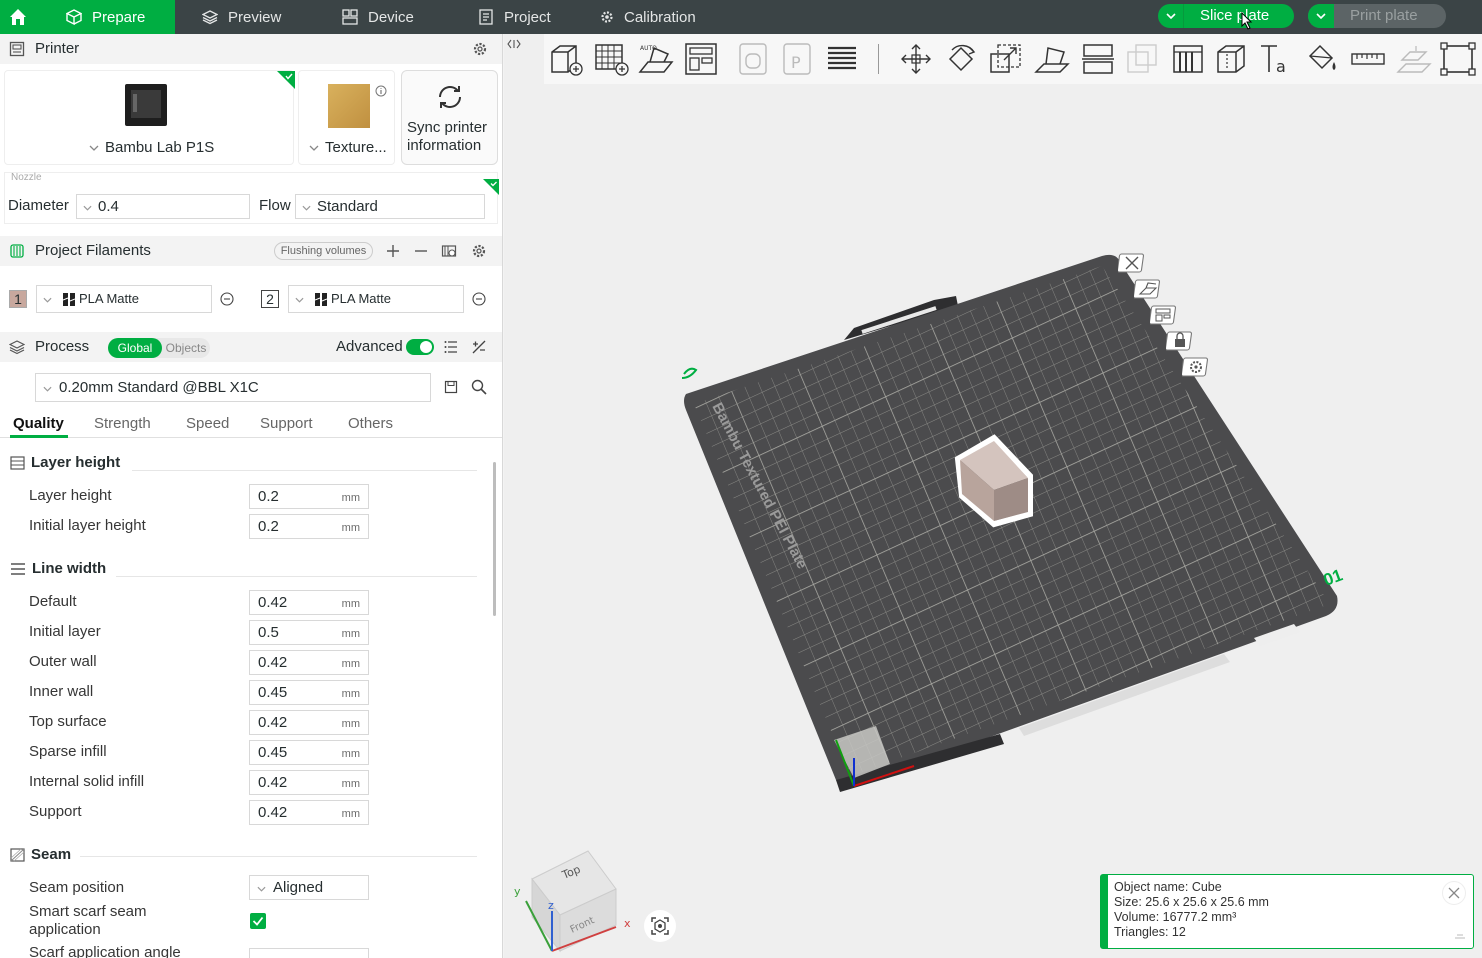 This screenshot has height=958, width=1482. Describe the element at coordinates (451, 387) in the screenshot. I see `save-preset-icon` at that location.